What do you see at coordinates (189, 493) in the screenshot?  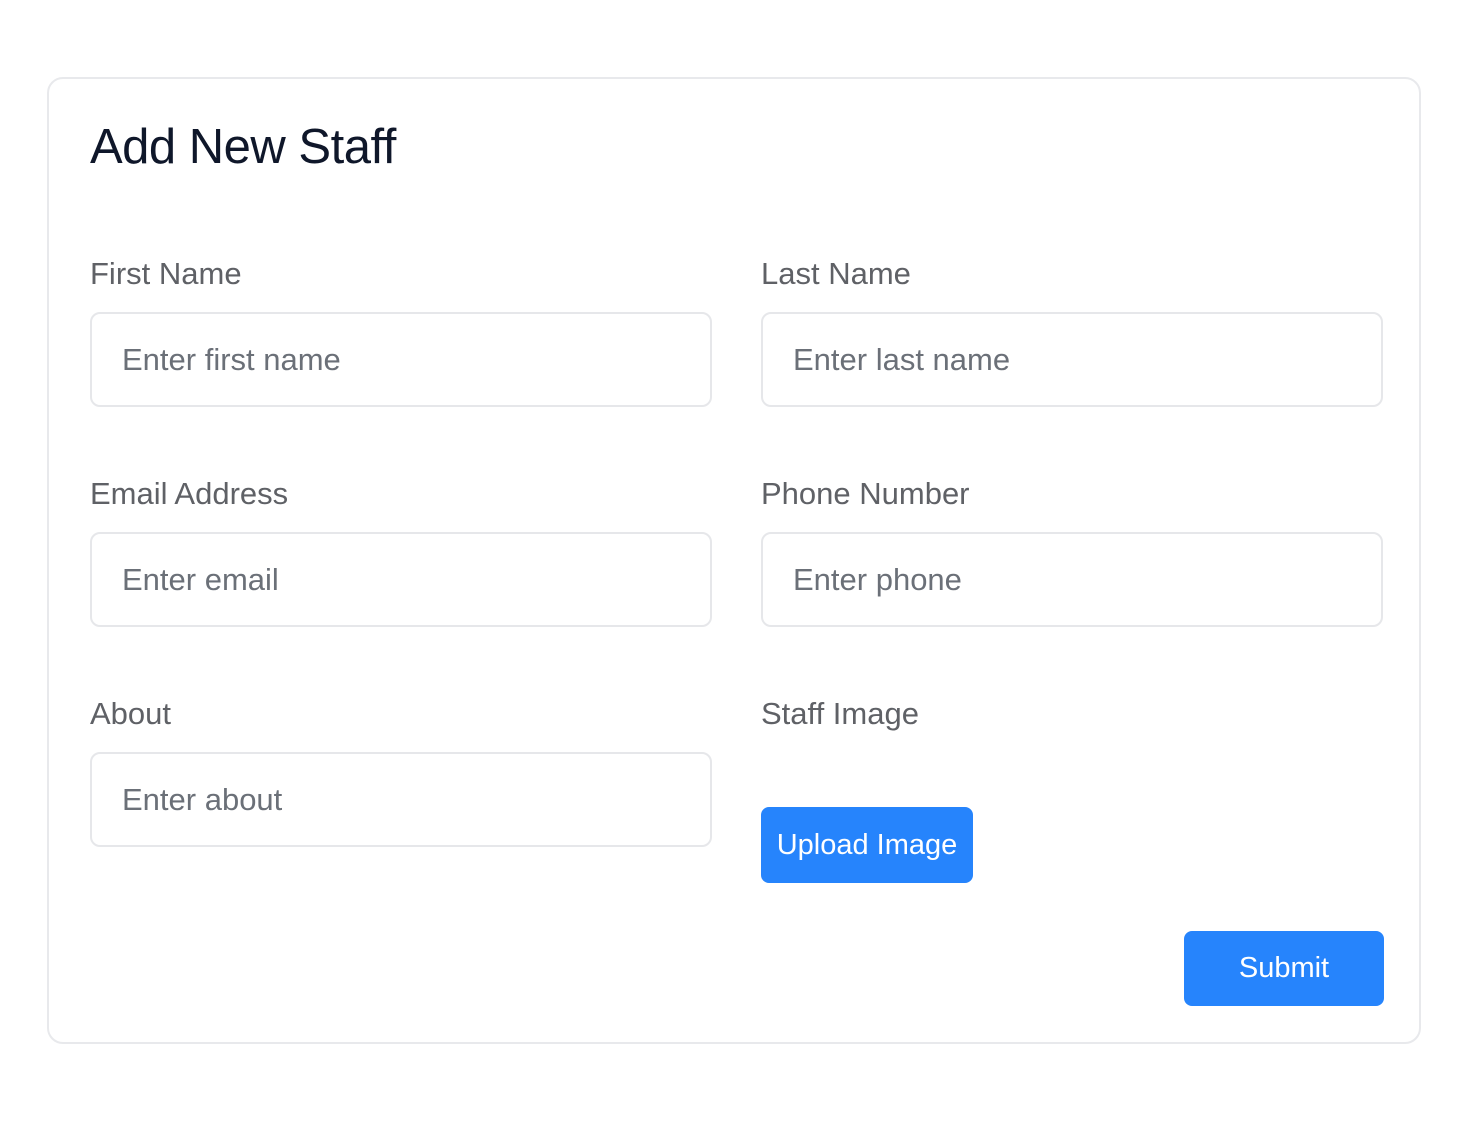 I see `email-label: Email Address` at bounding box center [189, 493].